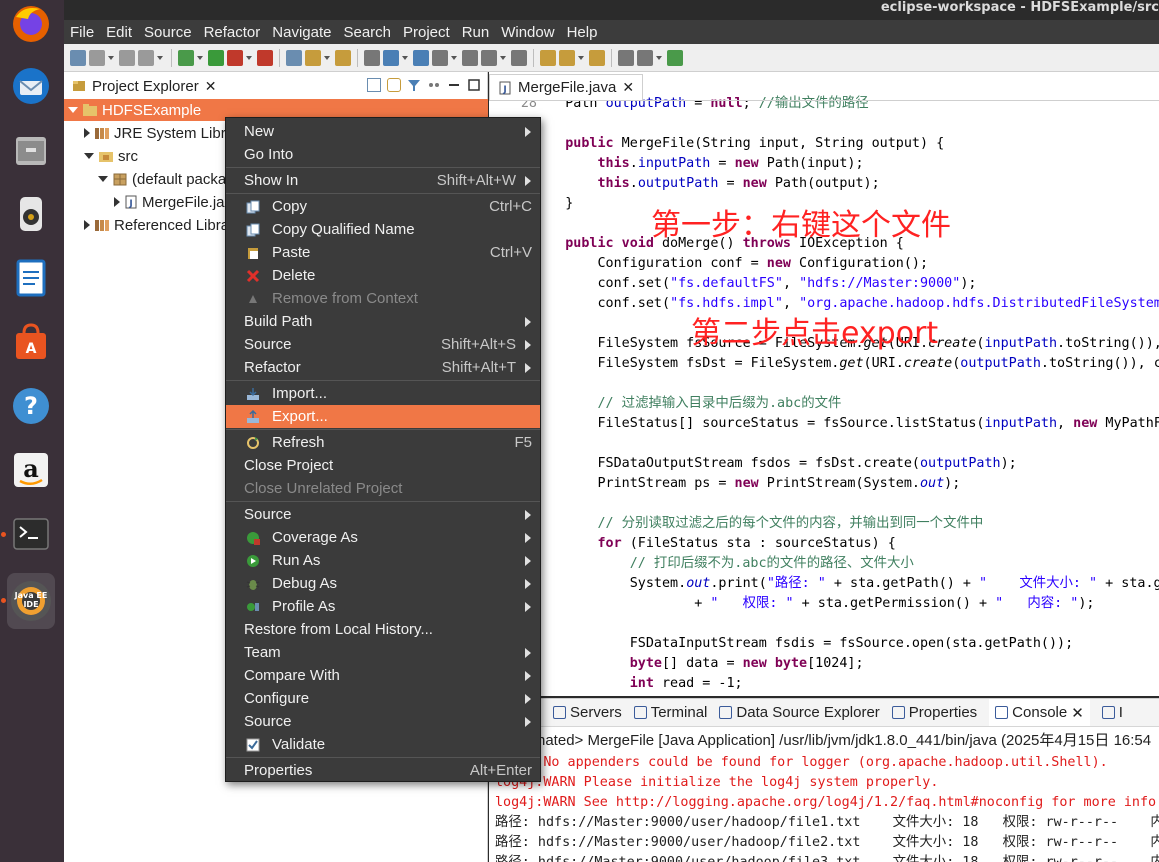 This screenshot has width=1159, height=862. I want to click on menu-help: Help, so click(582, 32).